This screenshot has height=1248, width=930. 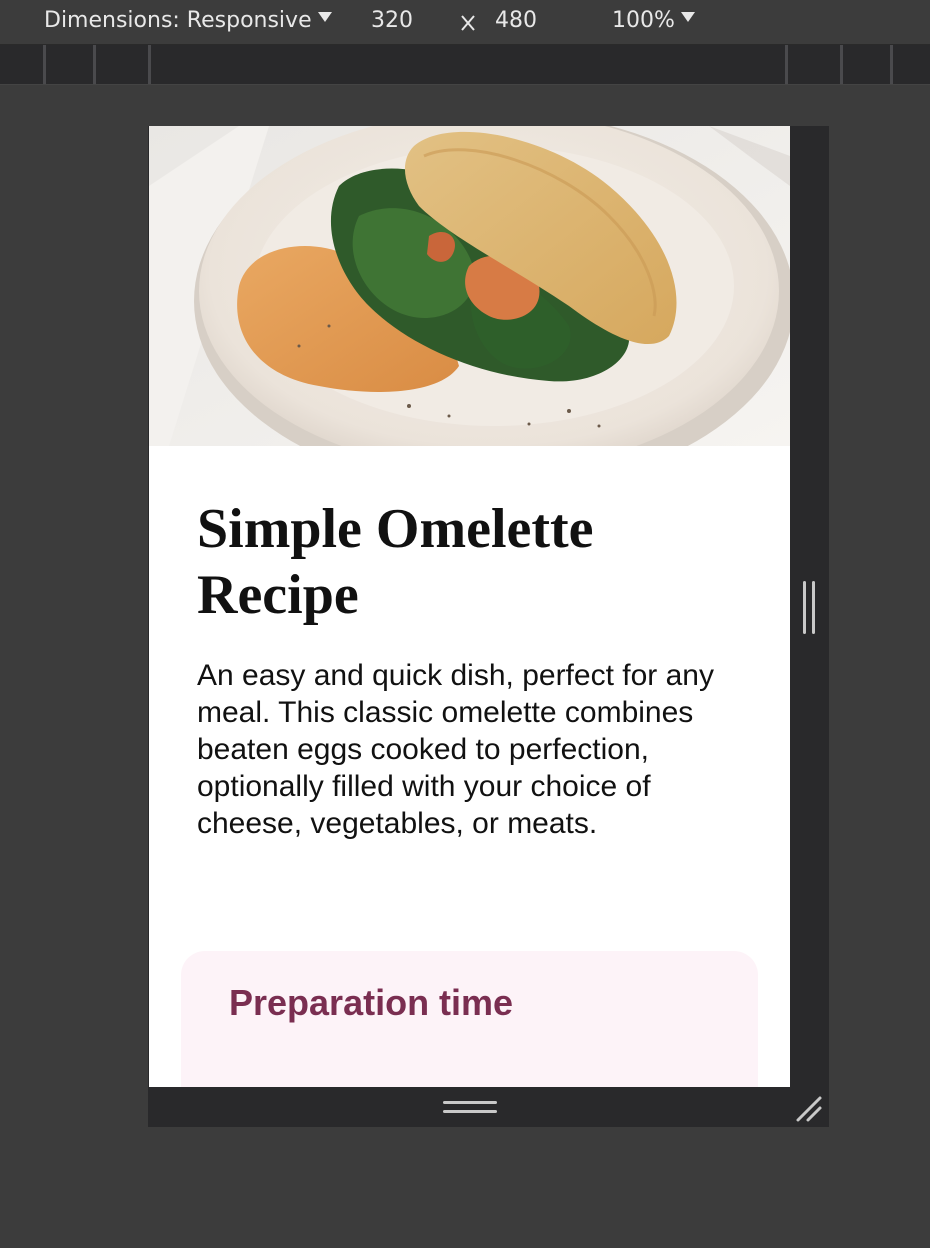 I want to click on width-input: 320, so click(x=392, y=21).